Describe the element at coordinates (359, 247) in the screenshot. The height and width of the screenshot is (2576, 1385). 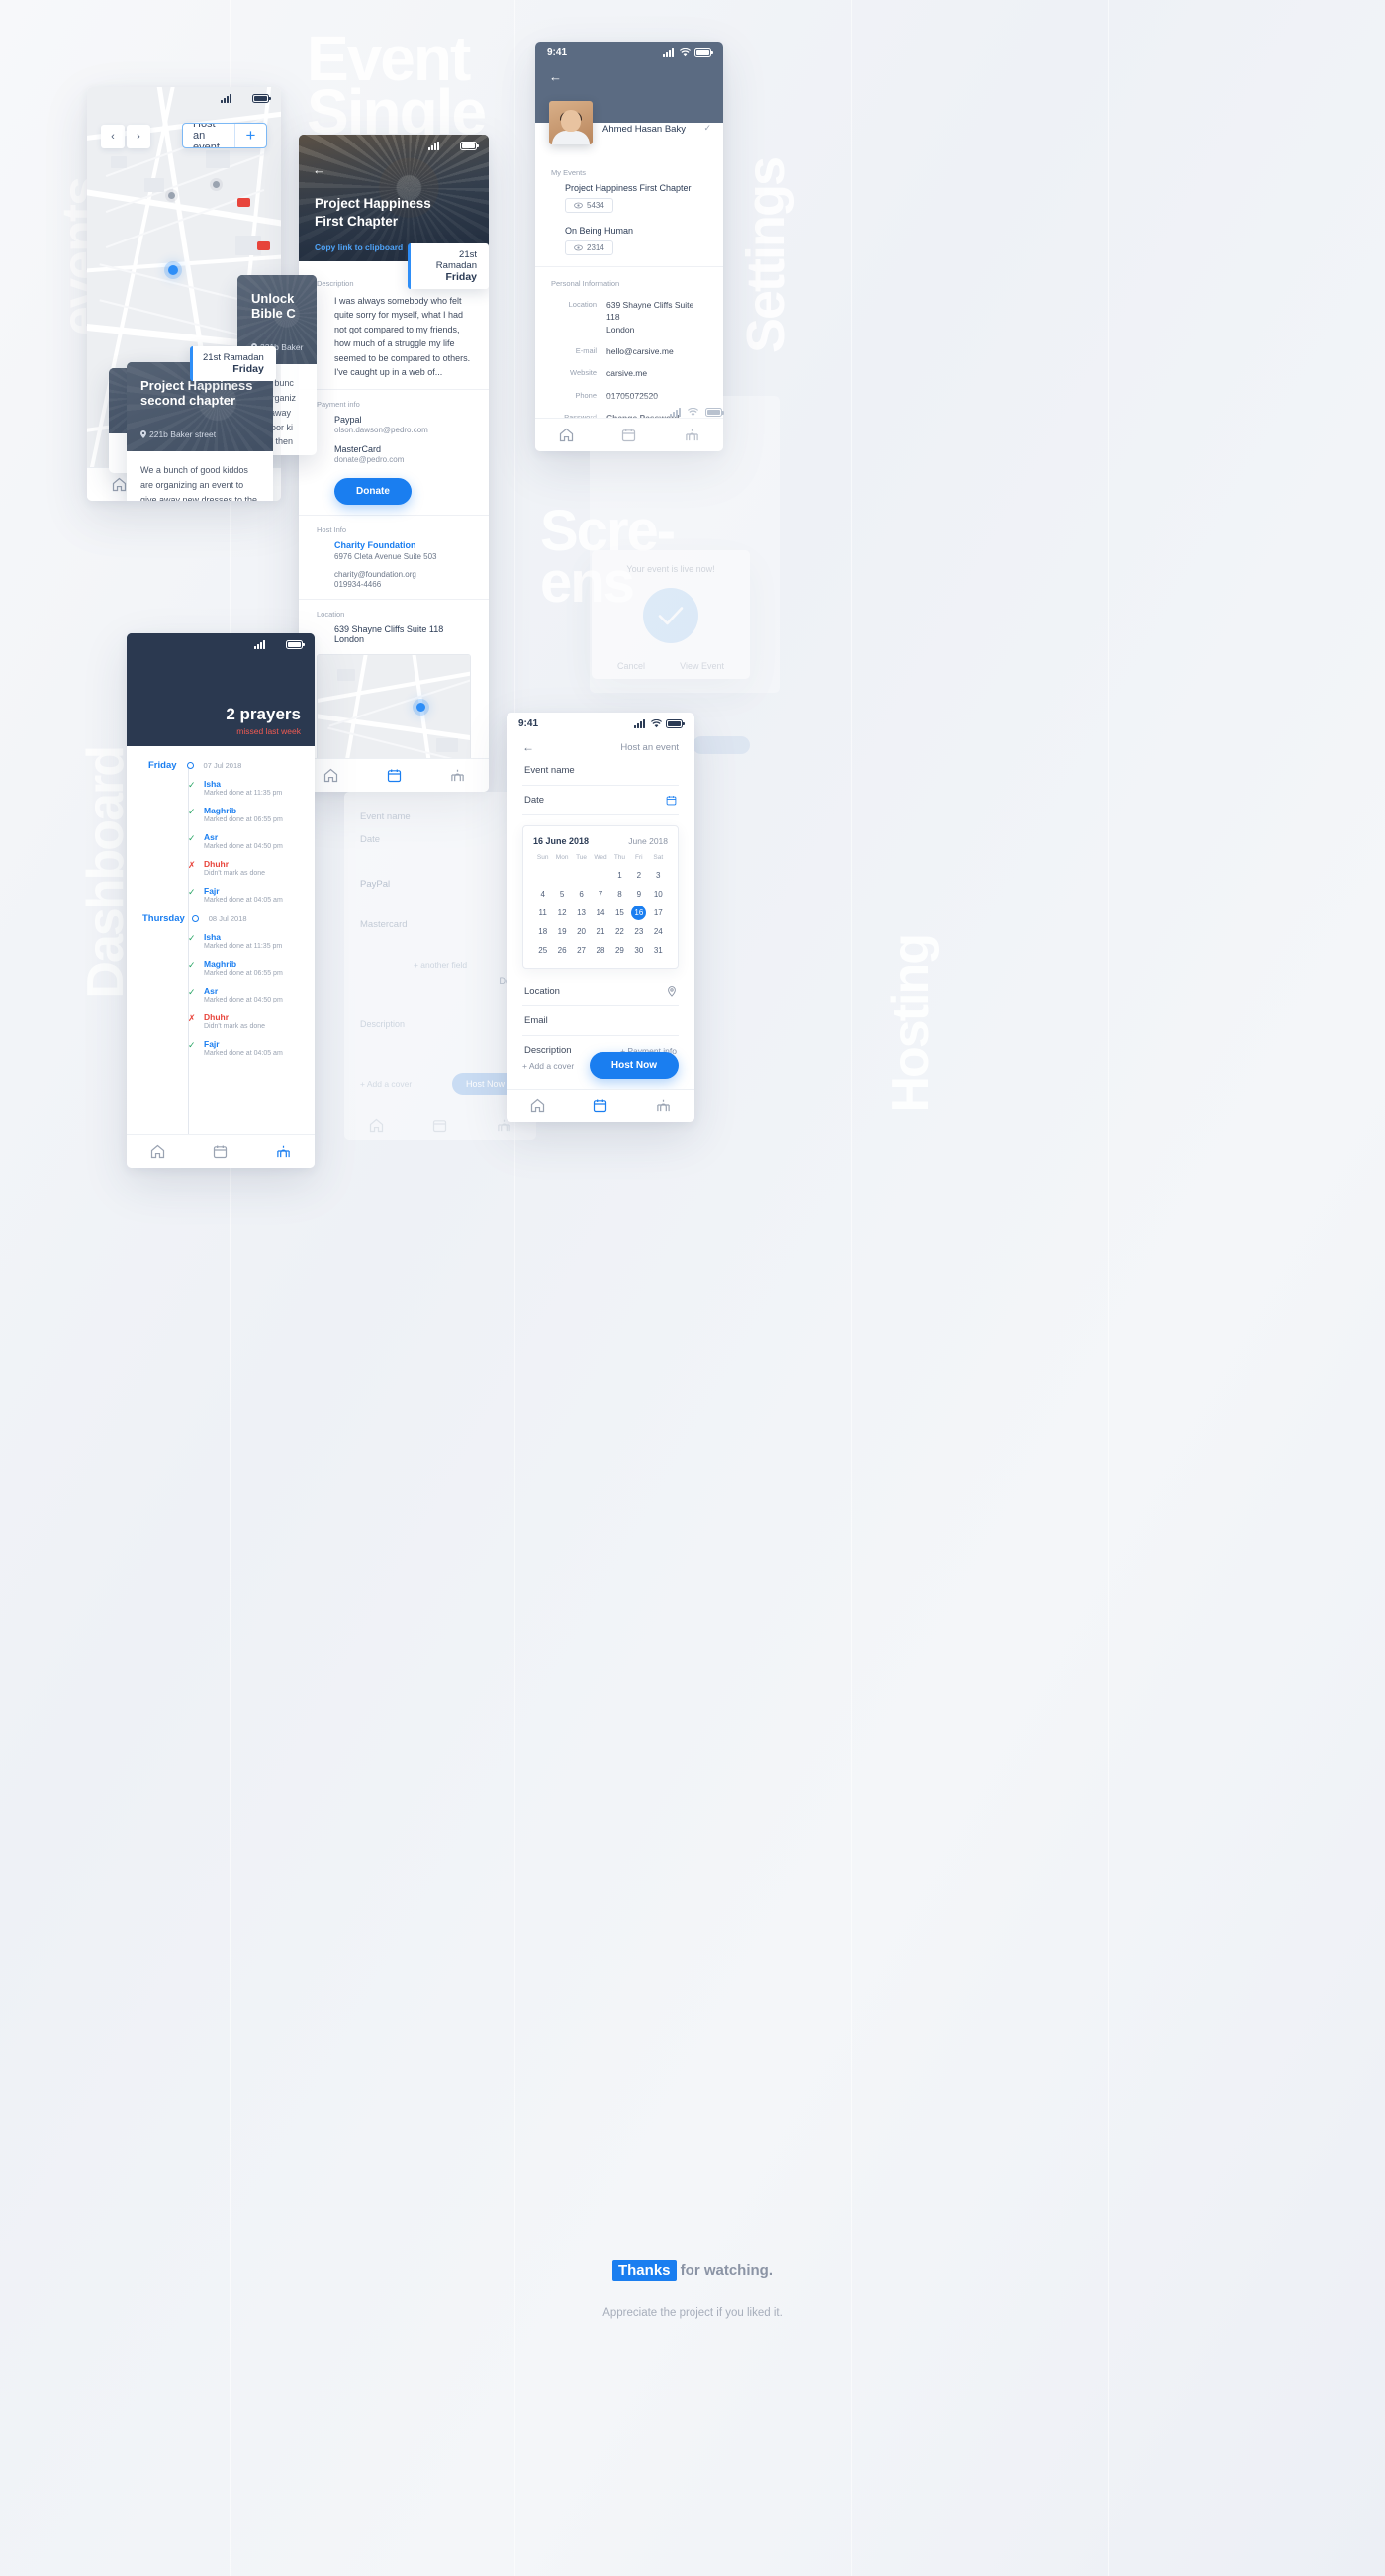
I see `copy-link-button: Copy link to clipboard` at that location.